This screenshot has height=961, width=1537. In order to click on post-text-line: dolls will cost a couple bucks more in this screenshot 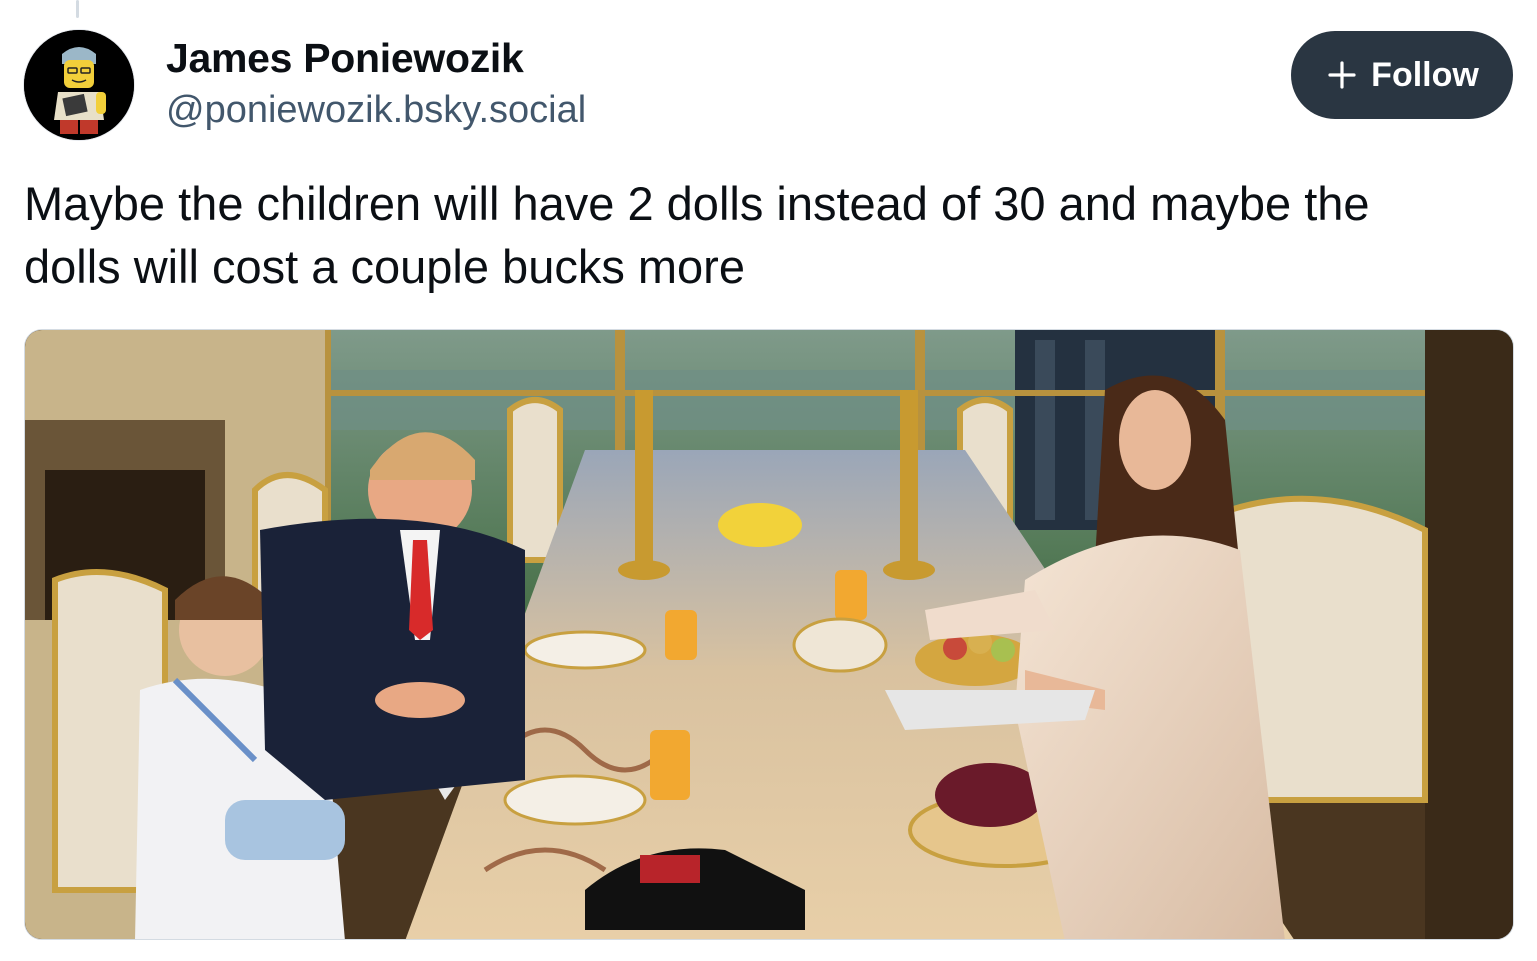, I will do `click(384, 266)`.